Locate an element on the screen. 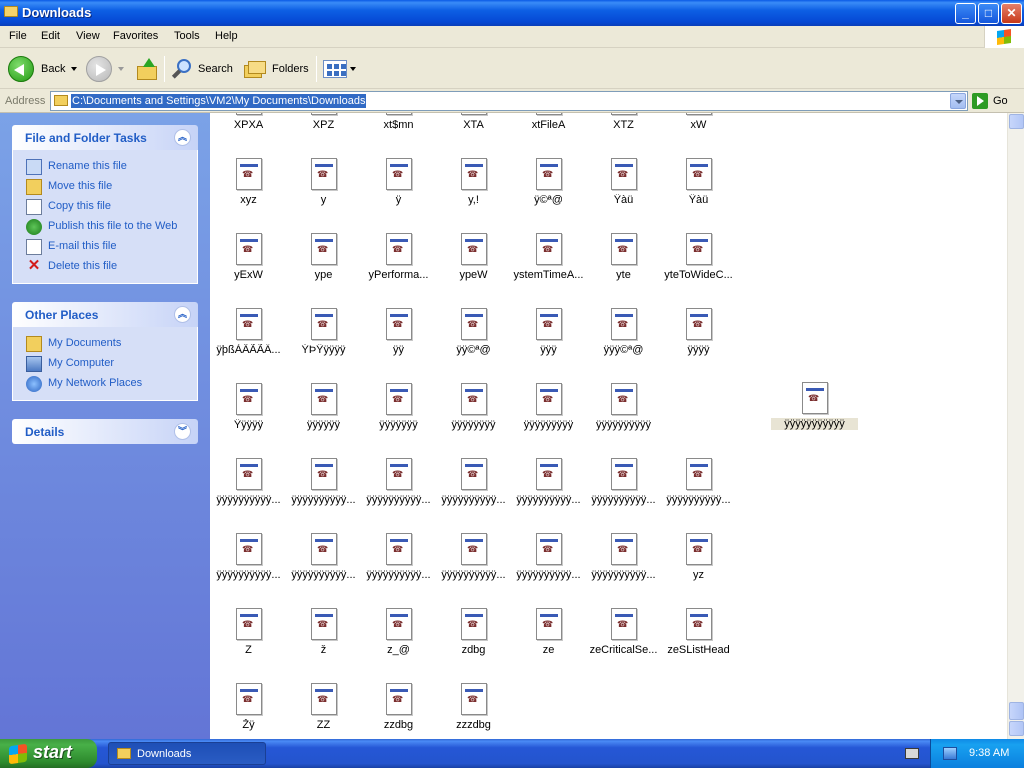 Image resolution: width=1024 pixels, height=768 pixels. other-places-header: Other Places ︽ is located at coordinates (105, 314).